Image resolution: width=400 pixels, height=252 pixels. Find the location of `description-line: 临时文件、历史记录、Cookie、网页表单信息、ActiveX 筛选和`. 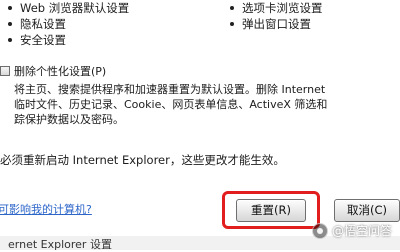

description-line: 临时文件、历史记录、Cookie、网页表单信息、ActiveX 筛选和 is located at coordinates (171, 104).